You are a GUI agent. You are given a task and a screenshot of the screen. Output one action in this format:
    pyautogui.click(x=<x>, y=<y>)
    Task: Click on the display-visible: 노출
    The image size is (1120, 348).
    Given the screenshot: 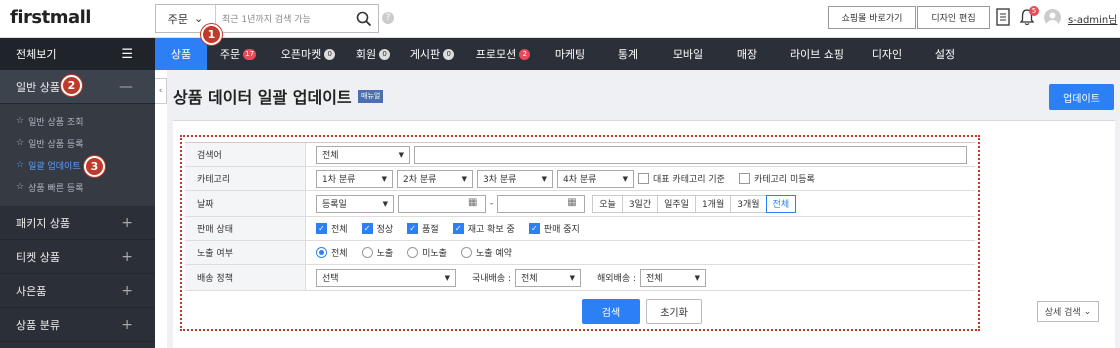 What is the action you would take?
    pyautogui.click(x=377, y=252)
    